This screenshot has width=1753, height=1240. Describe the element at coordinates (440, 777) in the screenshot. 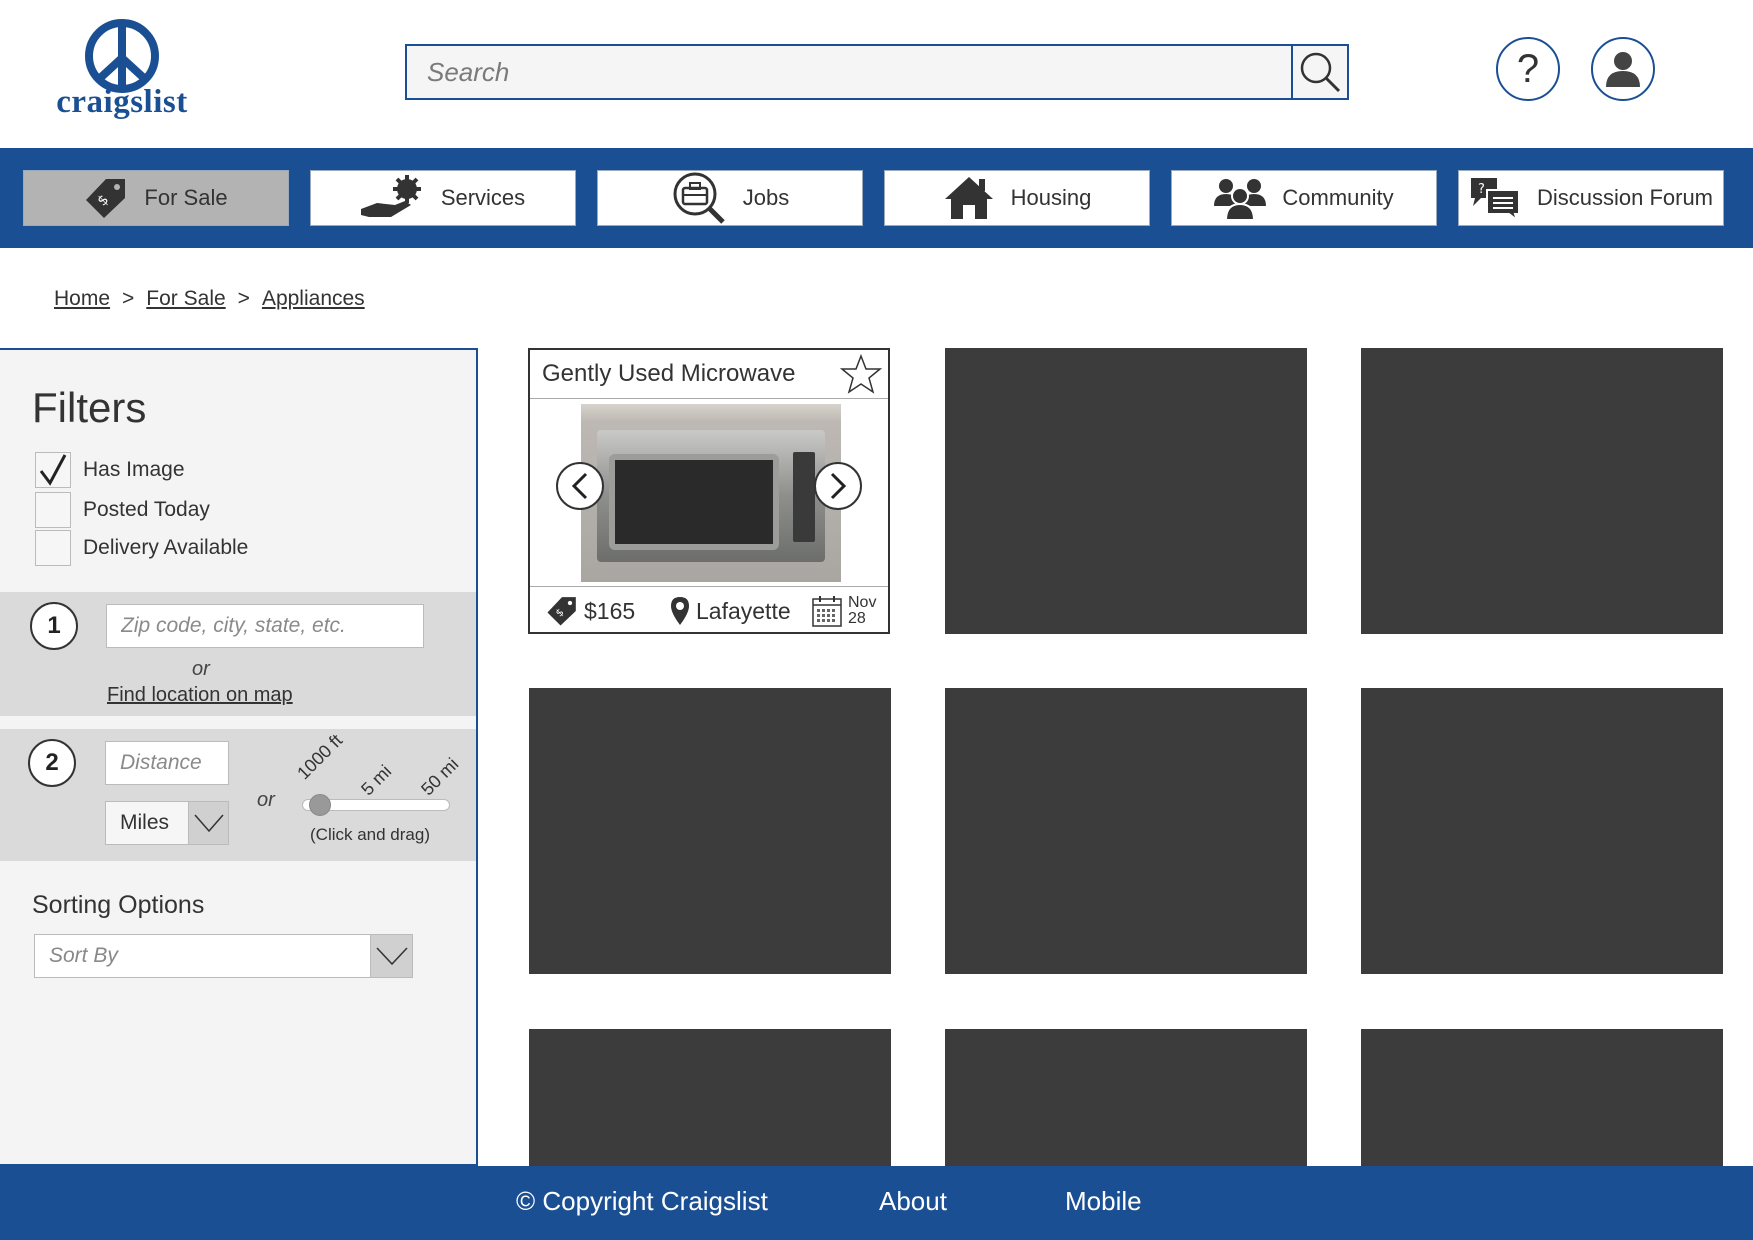

I see `slider-tick-label: 50 mi` at that location.